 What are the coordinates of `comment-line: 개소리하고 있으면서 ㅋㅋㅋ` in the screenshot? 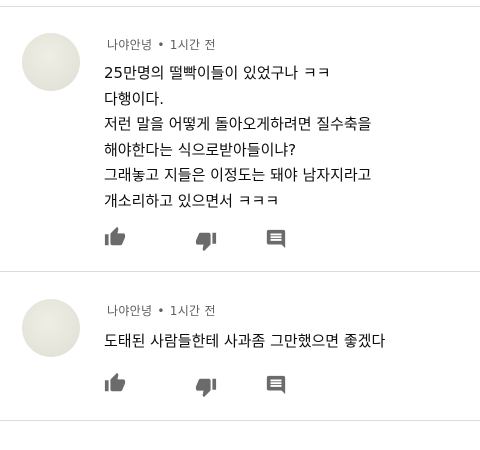 It's located at (192, 200).